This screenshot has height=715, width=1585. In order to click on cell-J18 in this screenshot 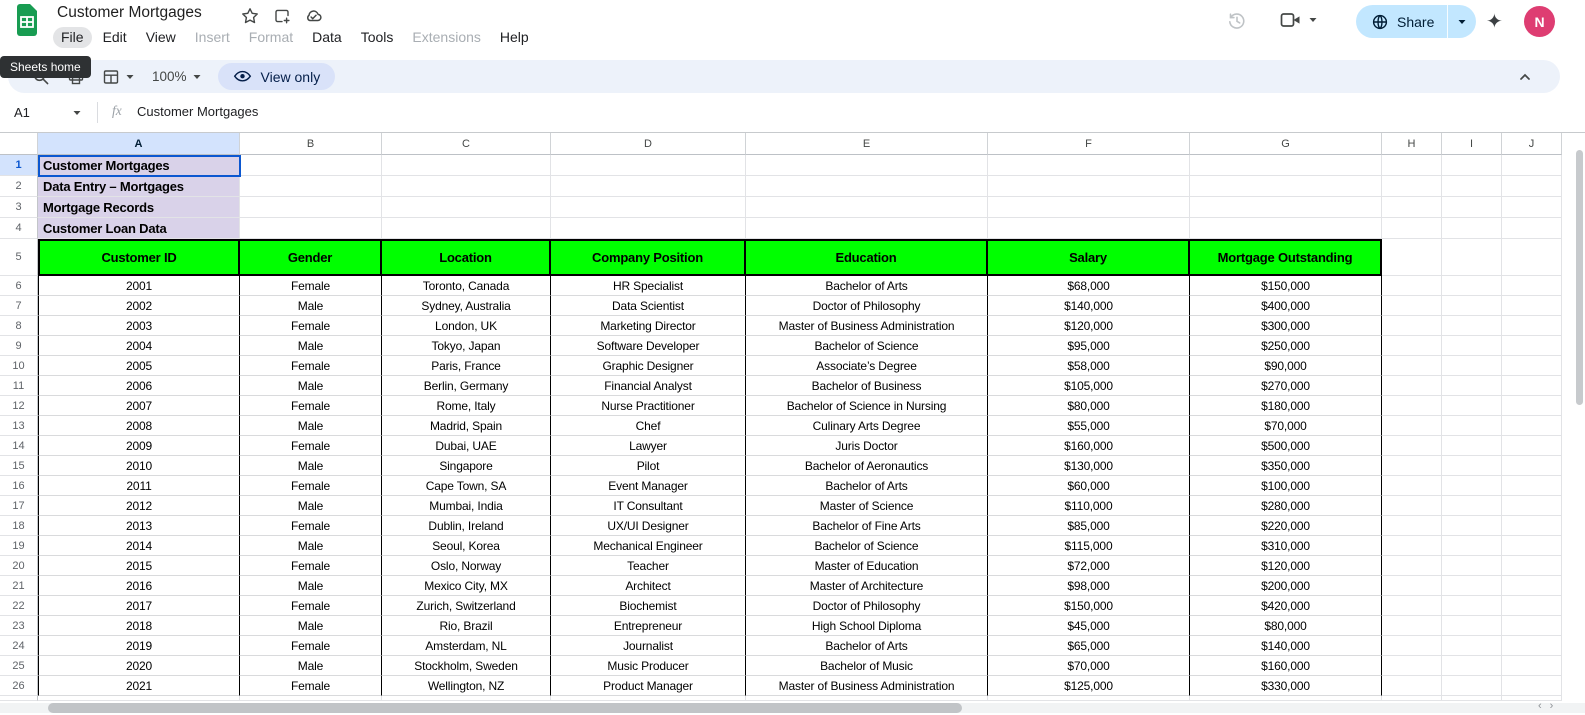, I will do `click(1532, 526)`.